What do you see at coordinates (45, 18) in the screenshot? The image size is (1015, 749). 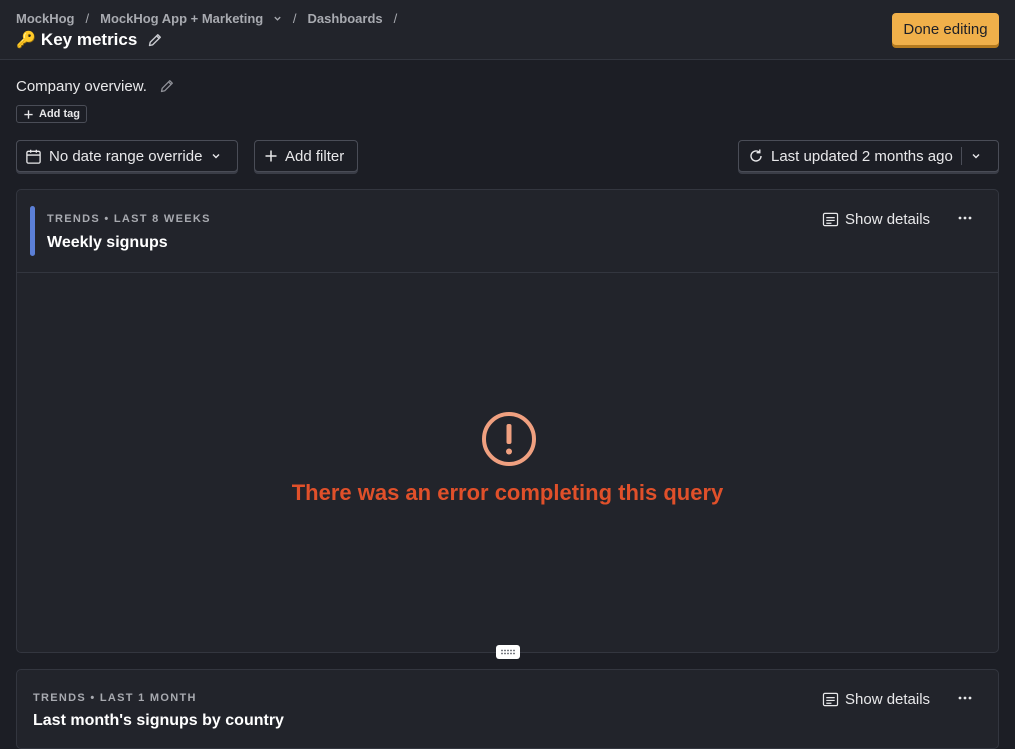 I see `breadcrumb-org: MockHog` at bounding box center [45, 18].